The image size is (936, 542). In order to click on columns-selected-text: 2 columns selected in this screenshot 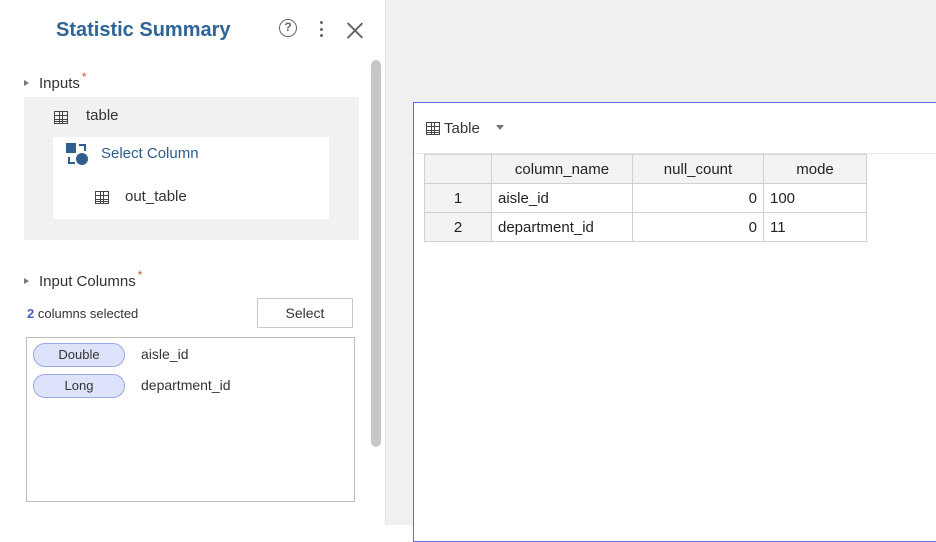, I will do `click(82, 313)`.